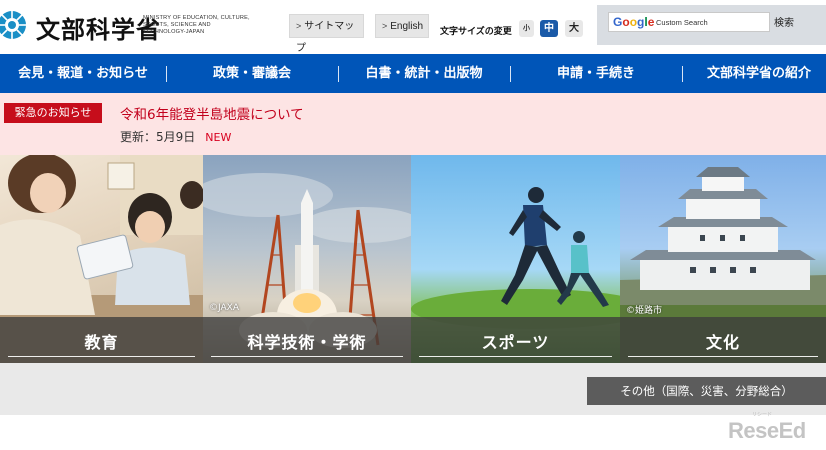  What do you see at coordinates (224, 308) in the screenshot?
I see `photo-credit: ©JAXA` at bounding box center [224, 308].